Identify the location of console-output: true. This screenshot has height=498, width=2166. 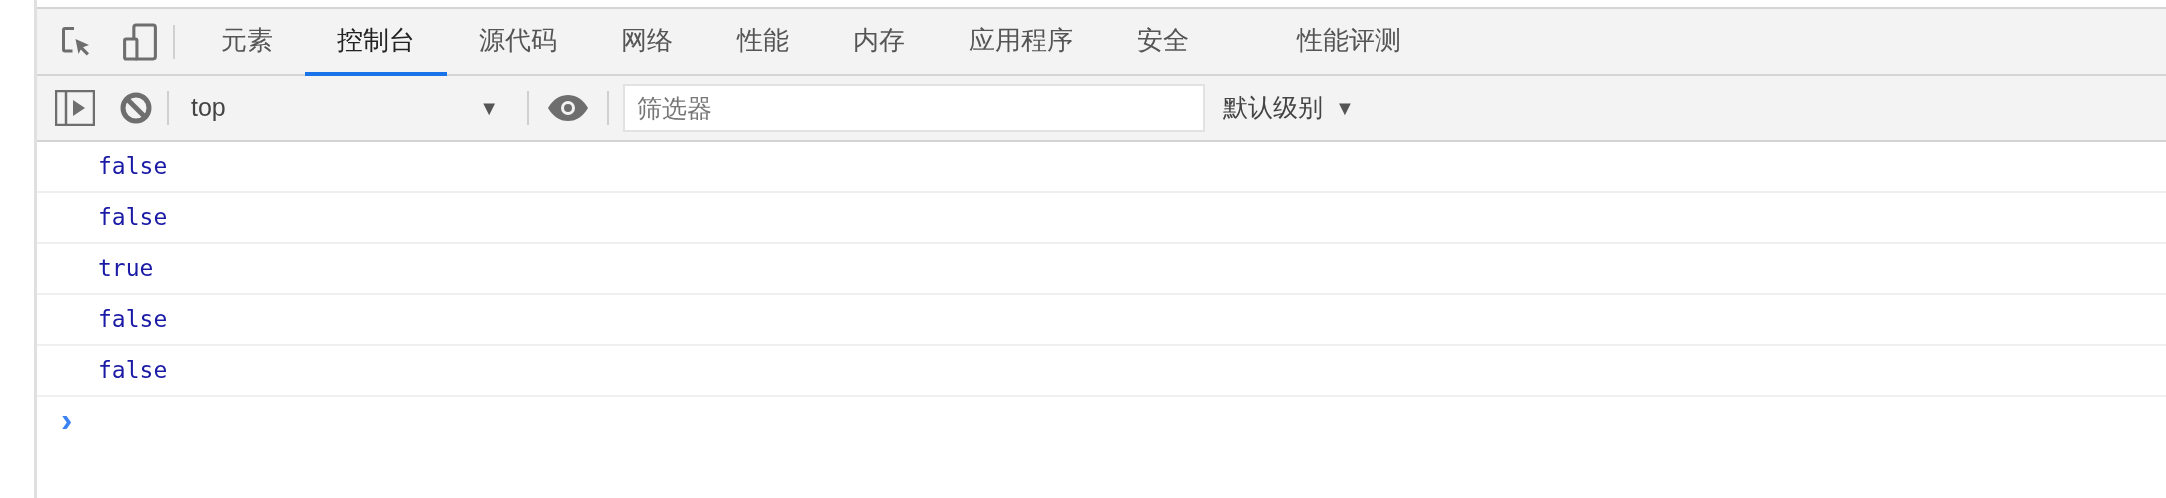
(126, 269).